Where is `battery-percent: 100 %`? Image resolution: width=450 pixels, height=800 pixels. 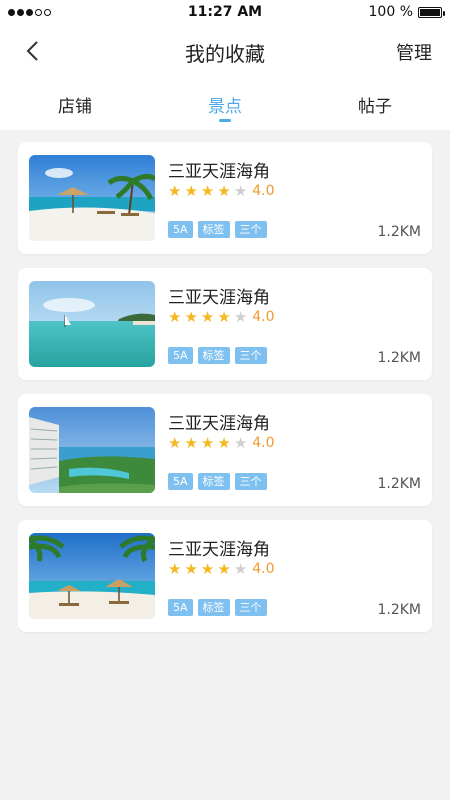
battery-percent: 100 % is located at coordinates (390, 12).